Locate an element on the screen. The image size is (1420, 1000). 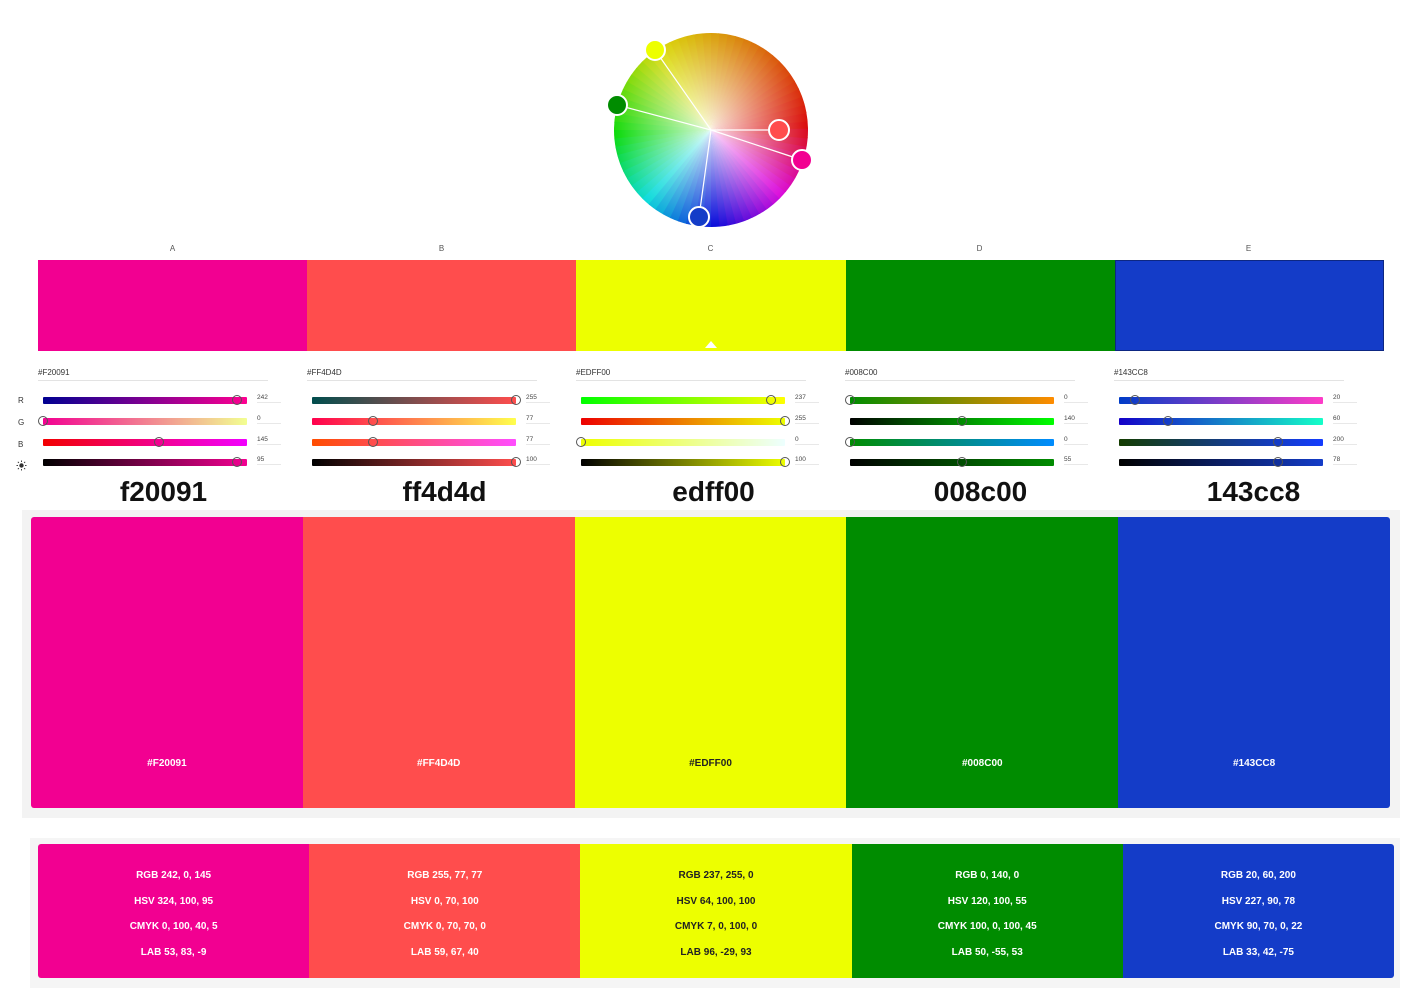
hex-title-e: 143cc8 is located at coordinates (1253, 491).